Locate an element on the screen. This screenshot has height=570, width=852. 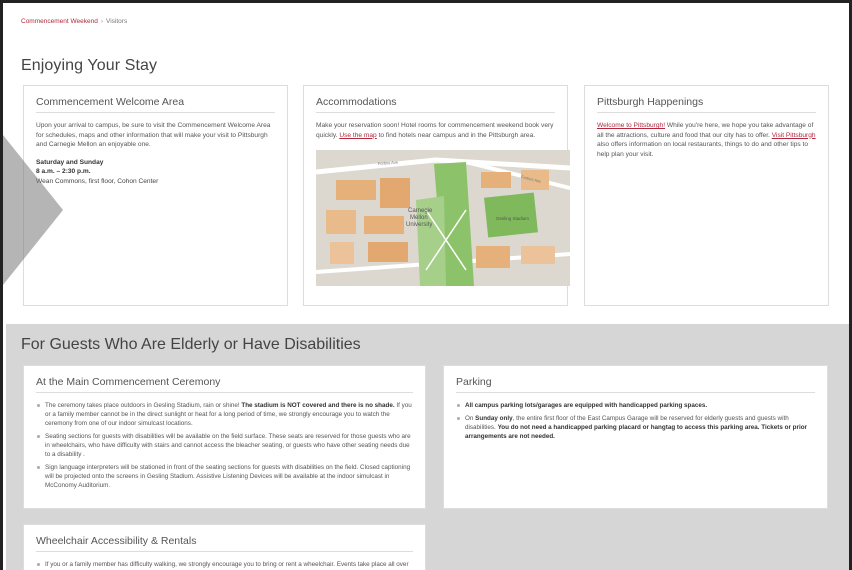
breadcrumb: Commencement Weekend › Visitors is located at coordinates (74, 21).